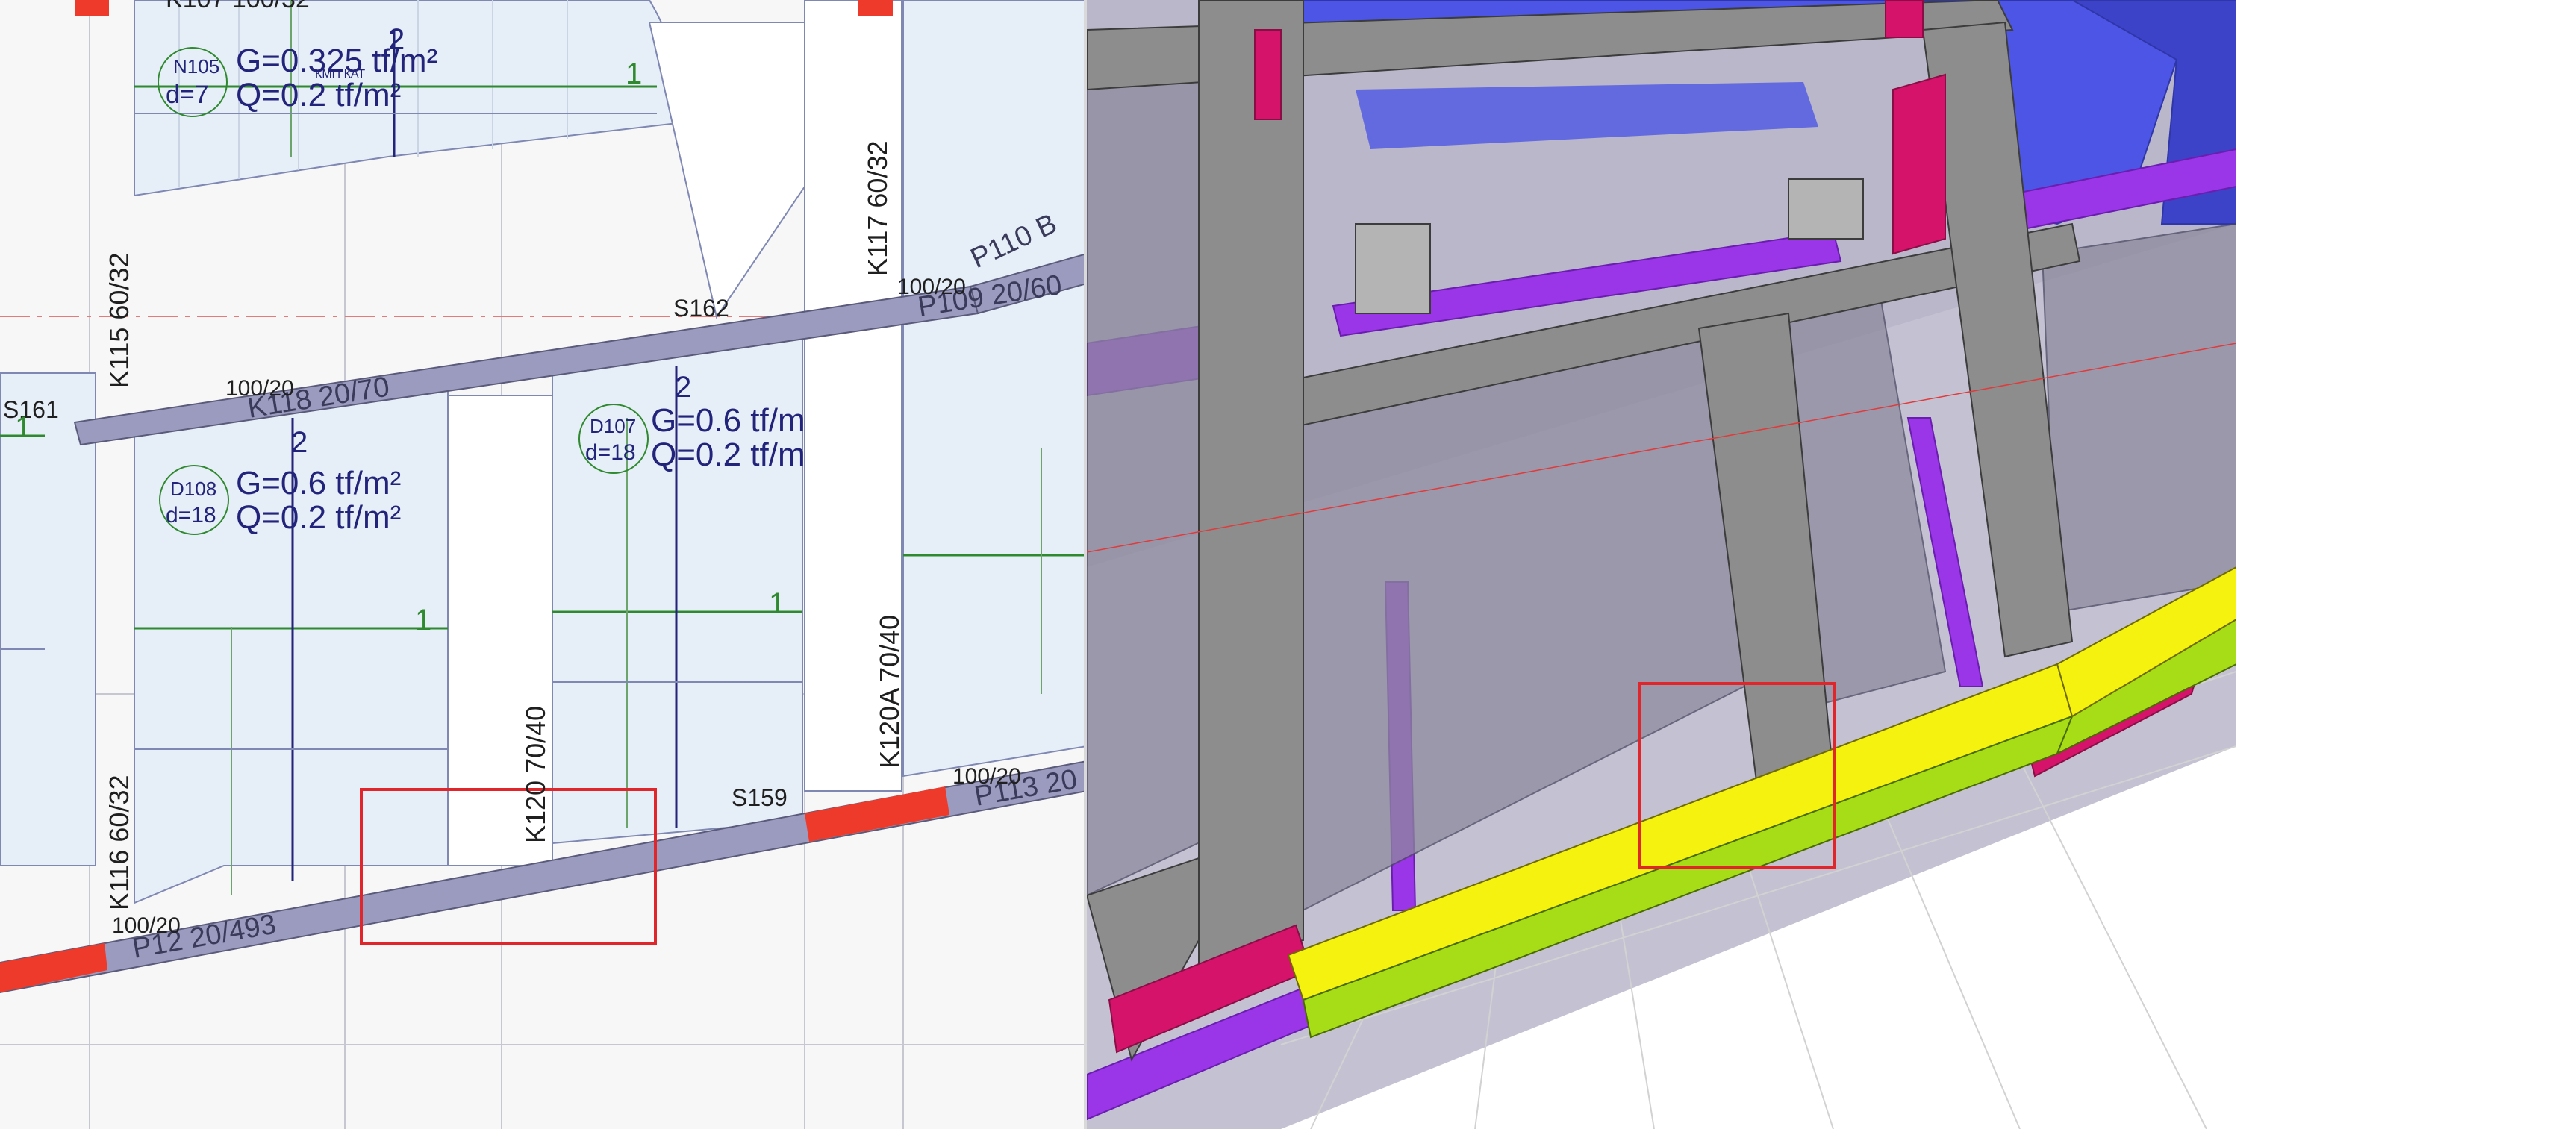 The width and height of the screenshot is (2576, 1129). Describe the element at coordinates (986, 777) in the screenshot. I see `label-offset-4: 100/20` at that location.